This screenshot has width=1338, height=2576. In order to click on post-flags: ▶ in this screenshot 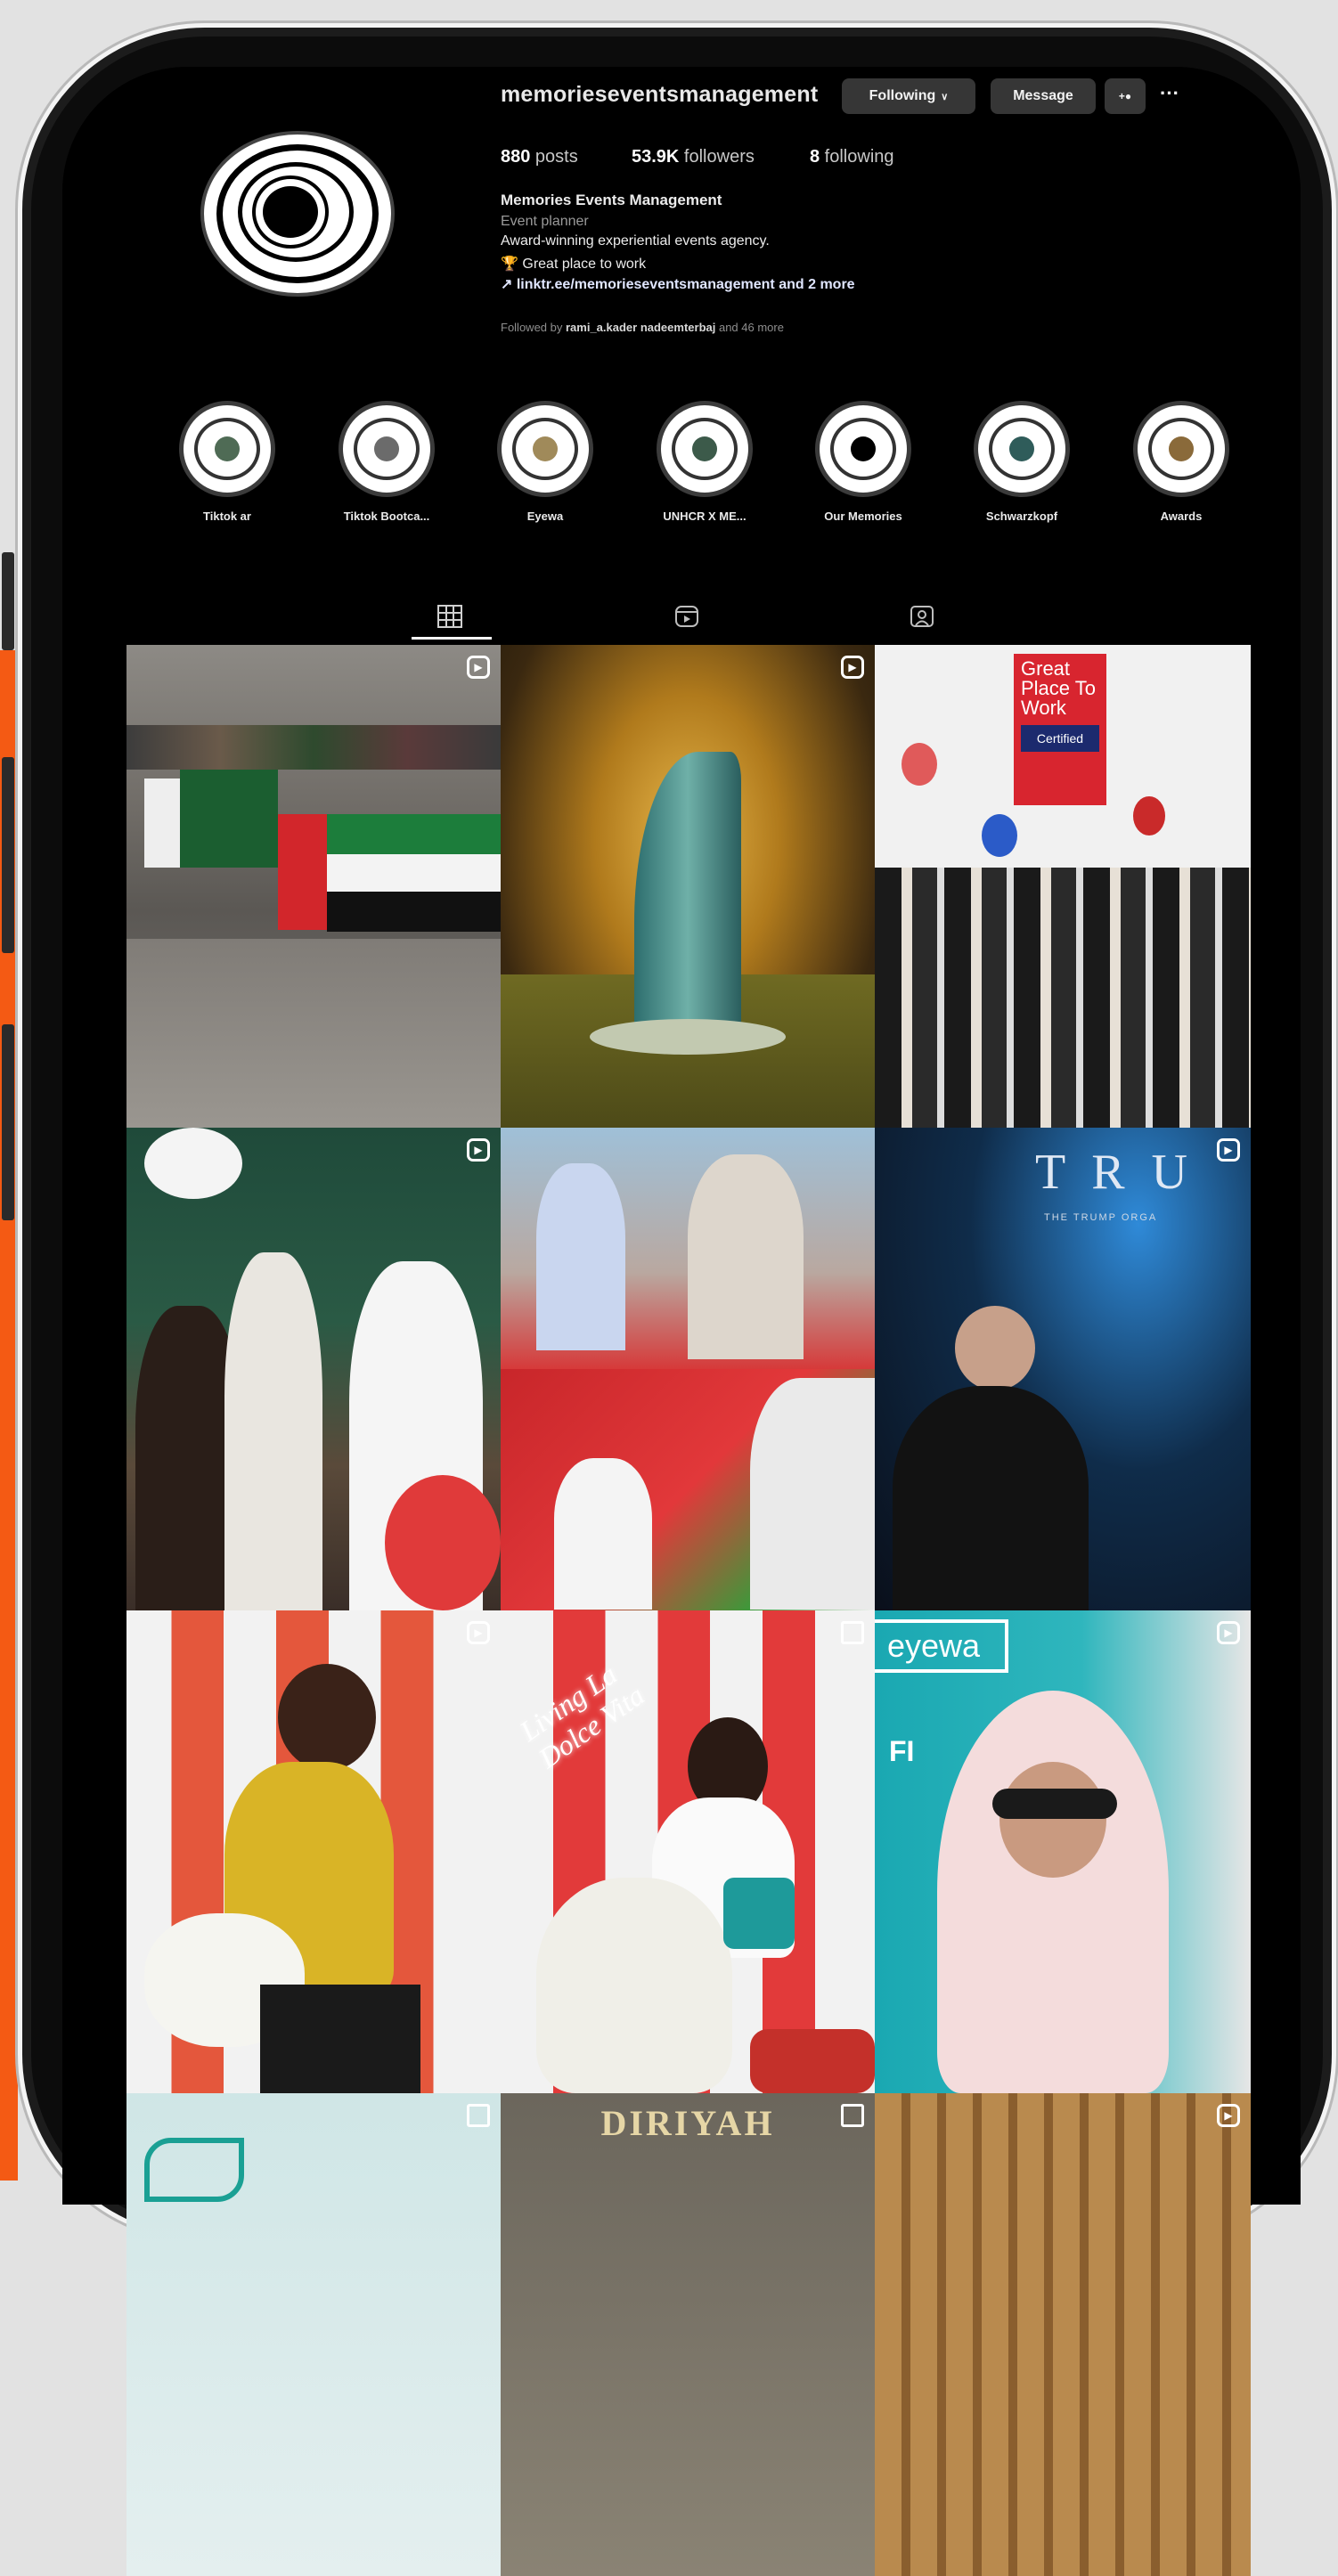, I will do `click(313, 887)`.